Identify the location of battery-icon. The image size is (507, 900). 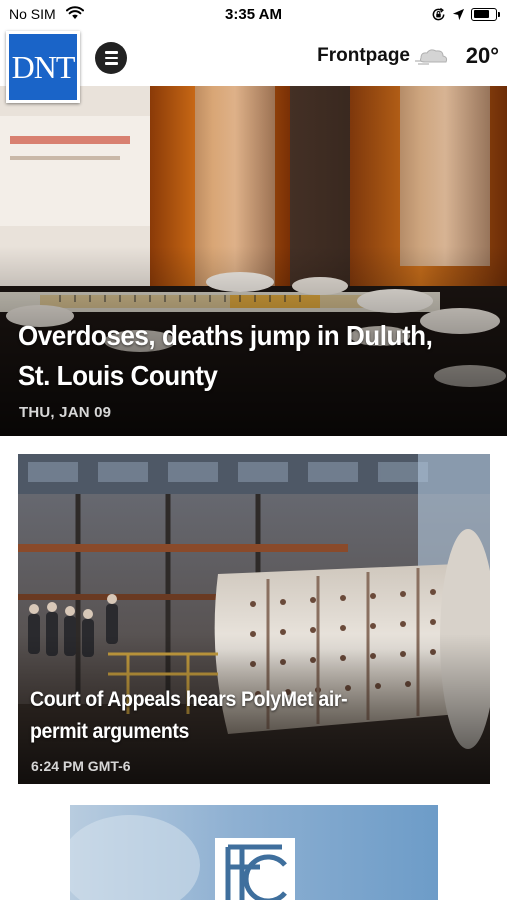
(485, 14).